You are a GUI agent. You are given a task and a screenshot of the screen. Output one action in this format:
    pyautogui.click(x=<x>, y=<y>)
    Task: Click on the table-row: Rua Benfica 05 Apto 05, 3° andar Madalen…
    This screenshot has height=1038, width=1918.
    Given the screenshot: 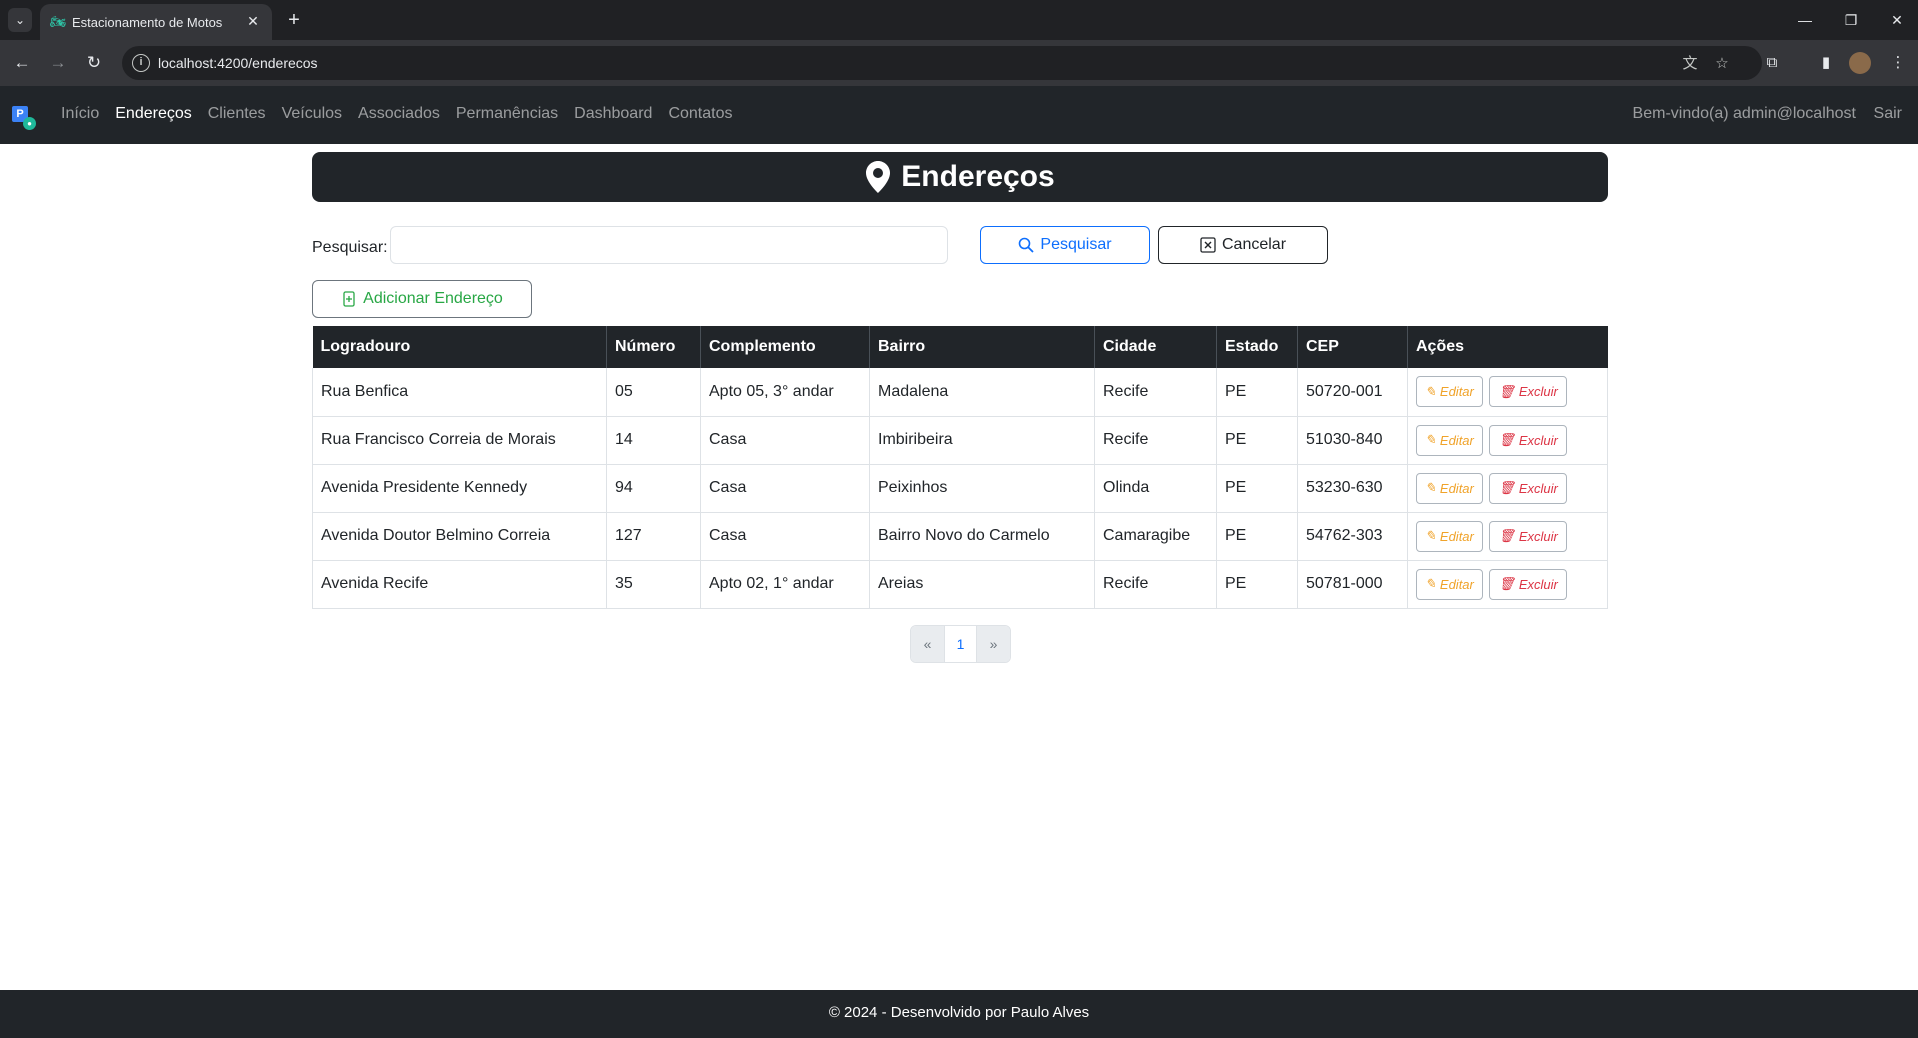 What is the action you would take?
    pyautogui.click(x=960, y=392)
    